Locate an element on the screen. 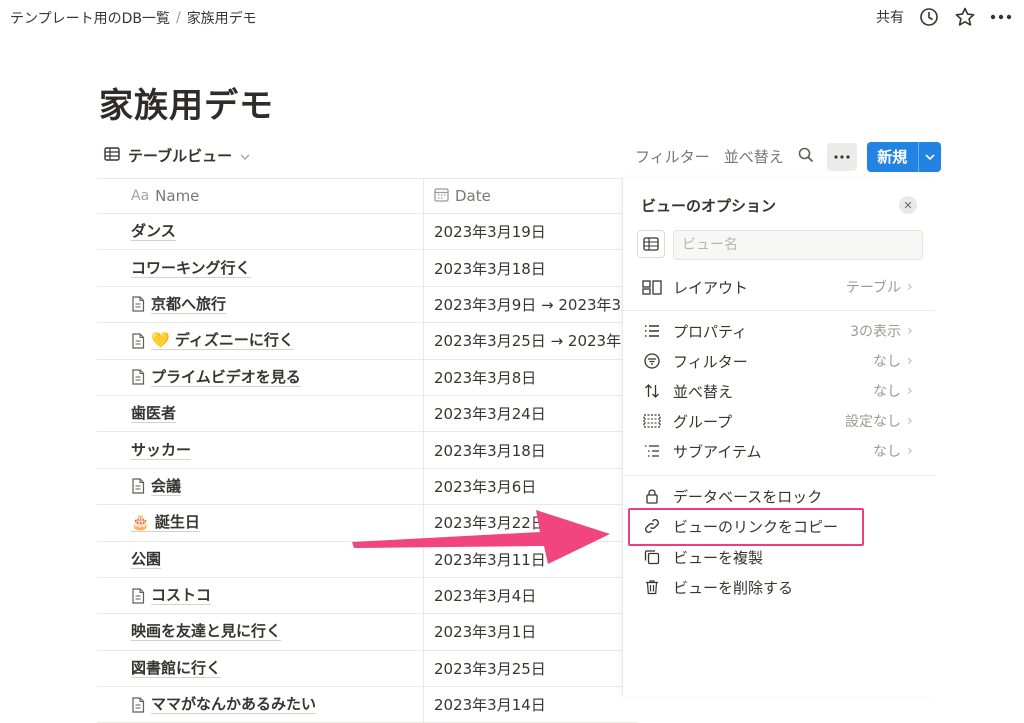 The height and width of the screenshot is (723, 1024). table-row: 京都へ旅行 2023年3月9日 → 2023年3月 is located at coordinates (367, 305).